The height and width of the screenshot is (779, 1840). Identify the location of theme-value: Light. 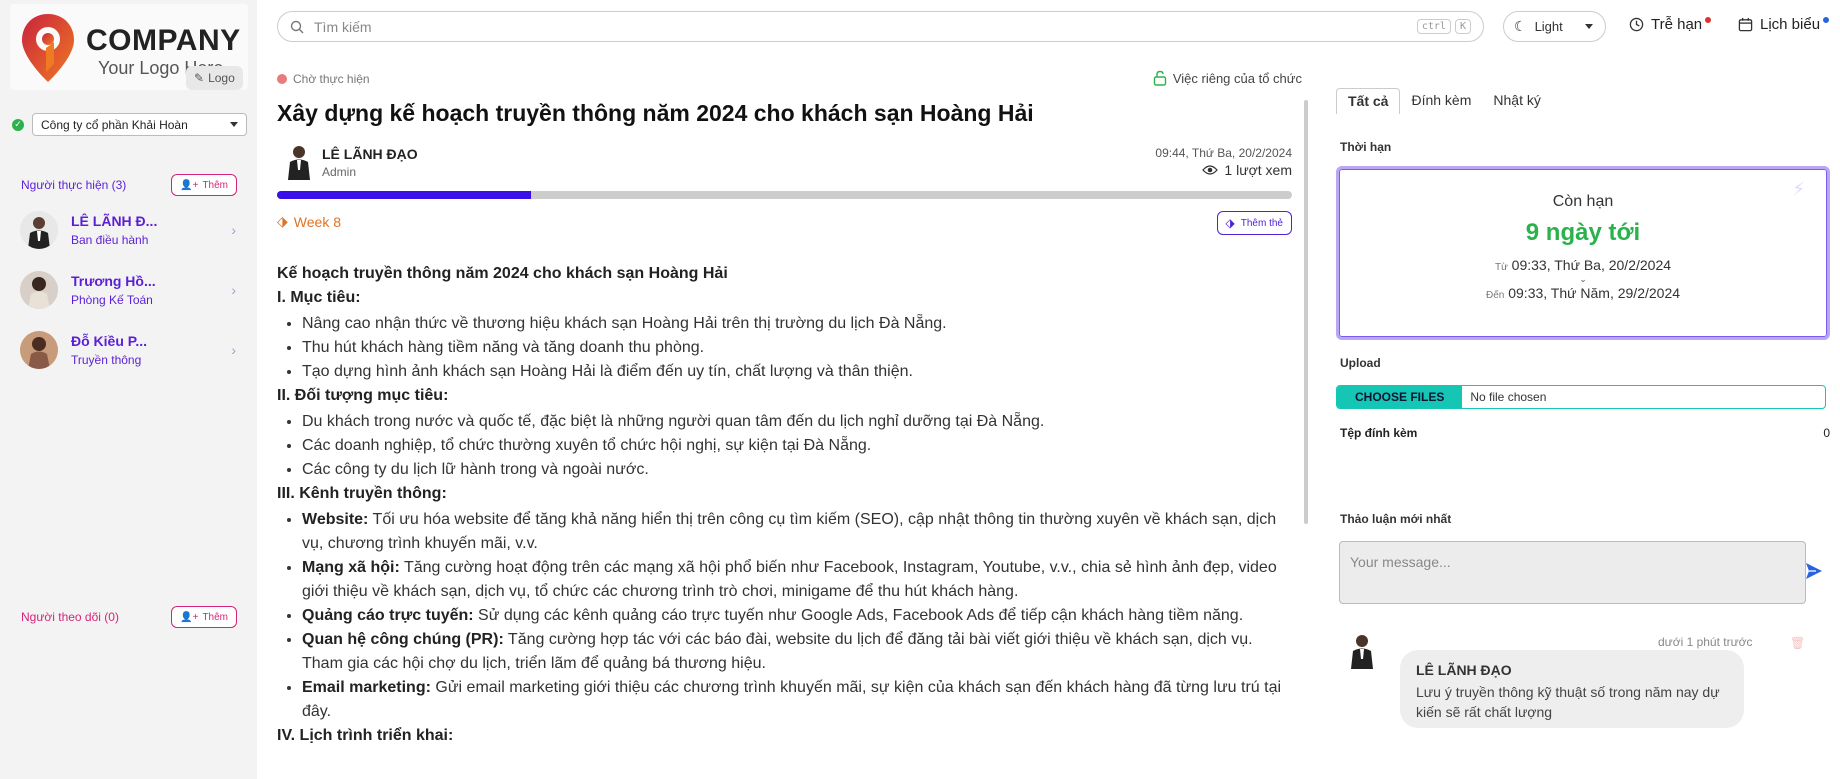
(1548, 26).